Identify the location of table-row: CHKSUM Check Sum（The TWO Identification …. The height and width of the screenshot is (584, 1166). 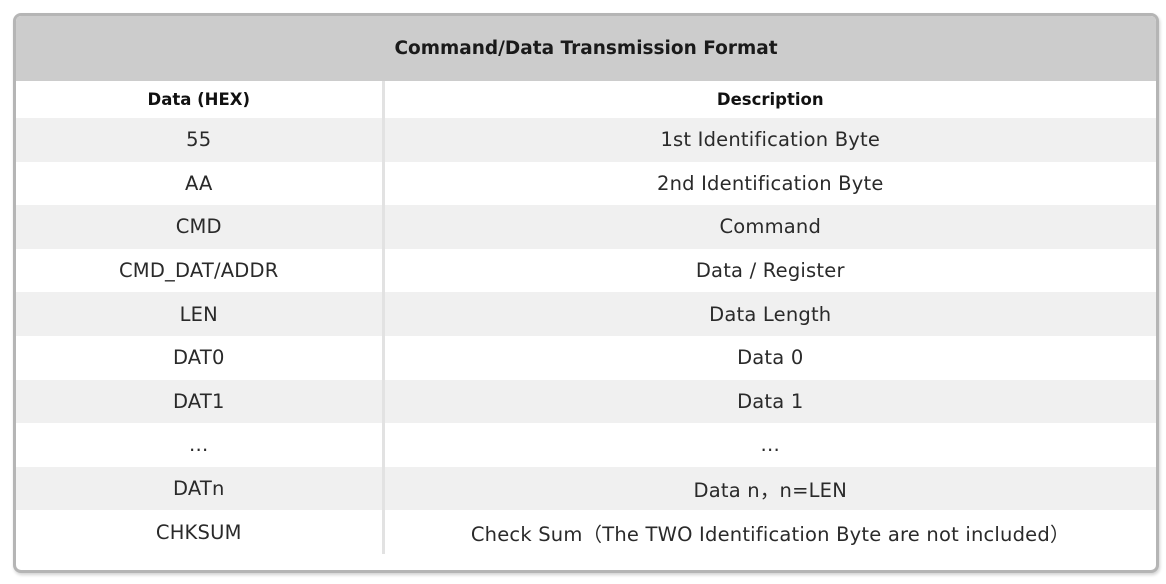
(586, 532).